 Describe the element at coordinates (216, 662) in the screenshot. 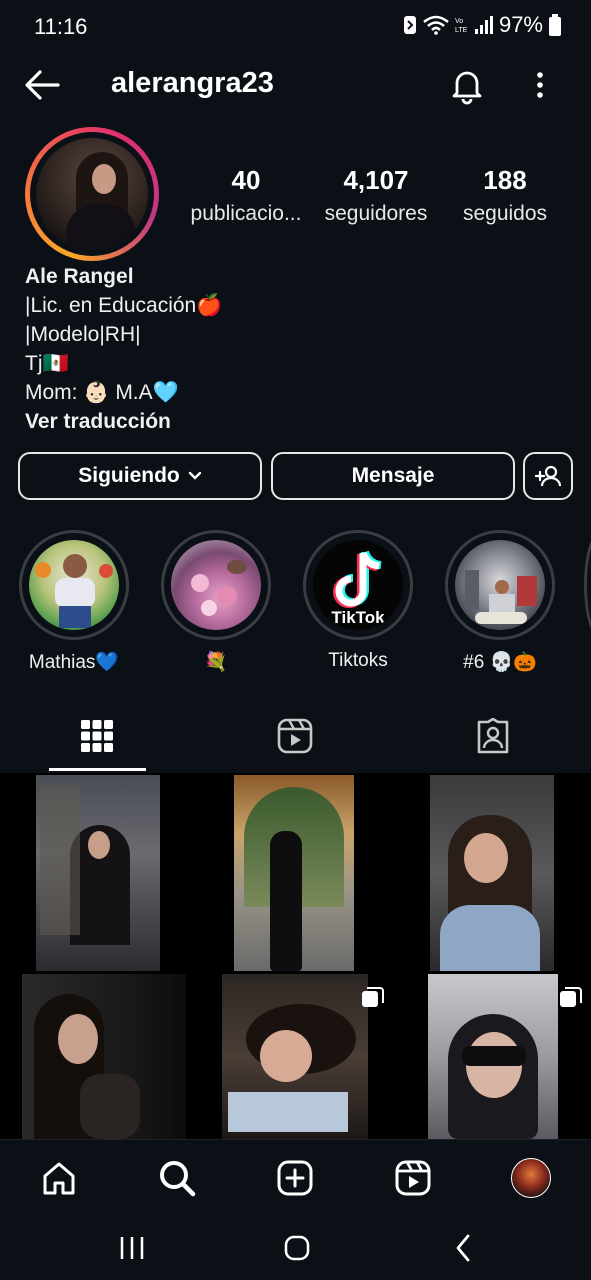

I see `highlight-label: 💐` at that location.